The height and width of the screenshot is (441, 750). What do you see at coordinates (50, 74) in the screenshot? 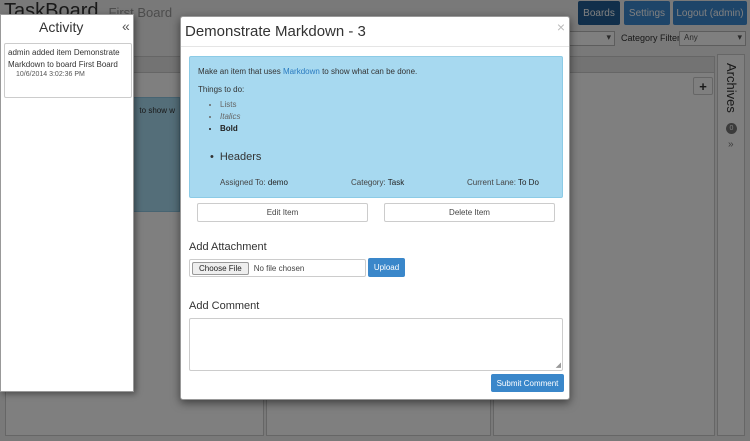
I see `activity-entry-time: 10/6/2014 3:02:36 PM` at bounding box center [50, 74].